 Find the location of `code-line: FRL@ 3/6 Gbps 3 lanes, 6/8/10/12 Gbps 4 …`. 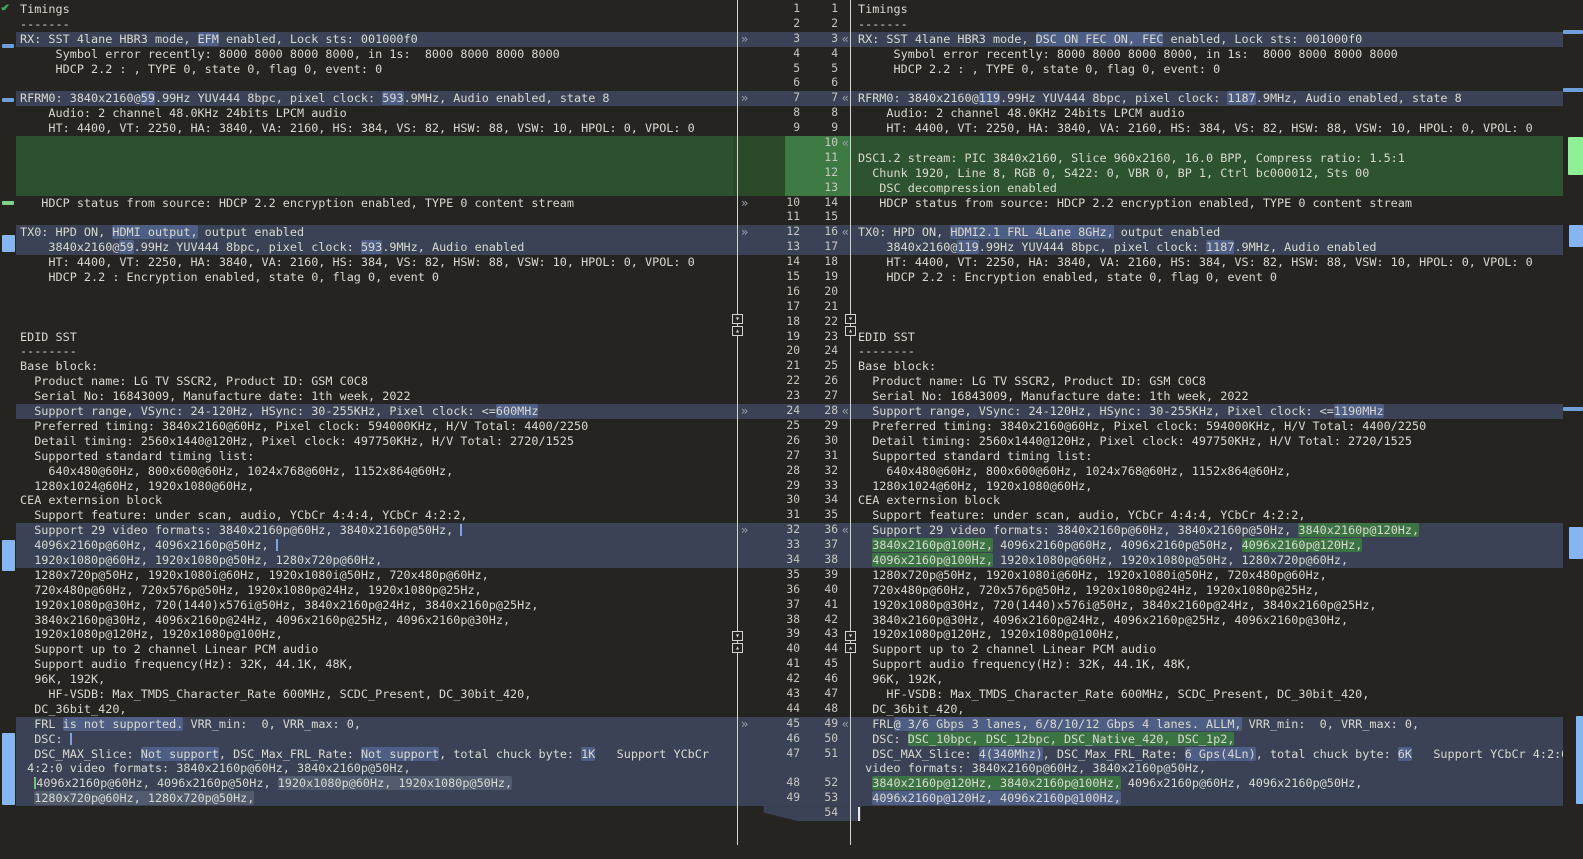

code-line: FRL@ 3/6 Gbps 3 lanes, 6/8/10/12 Gbps 4 … is located at coordinates (1207, 724).